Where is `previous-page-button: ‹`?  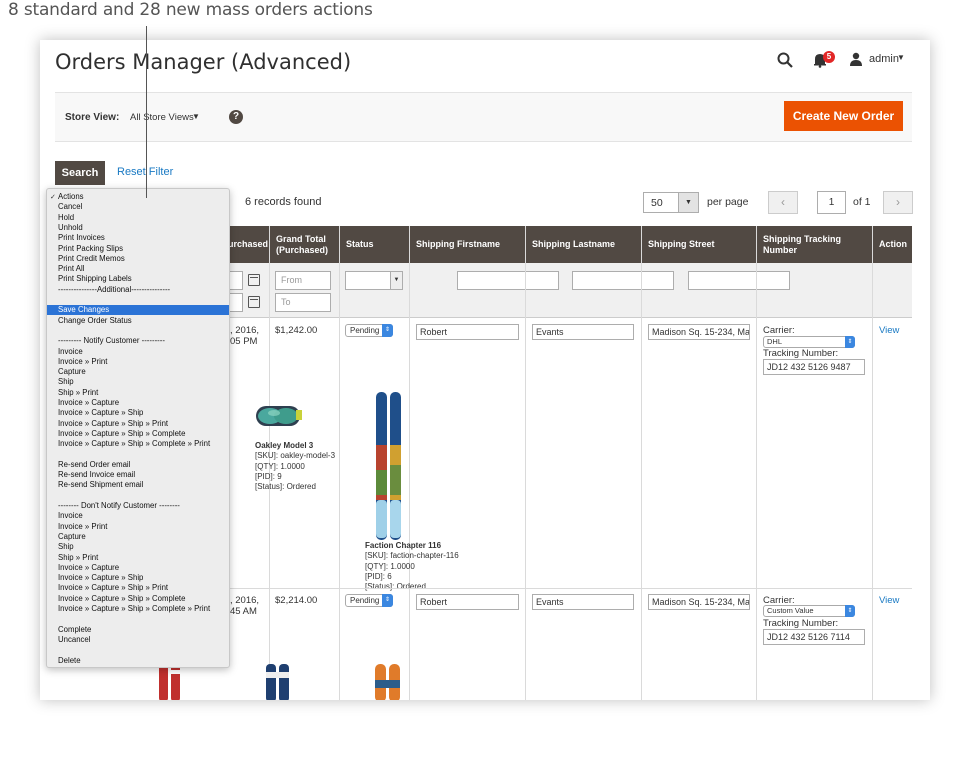
previous-page-button: ‹ is located at coordinates (783, 202).